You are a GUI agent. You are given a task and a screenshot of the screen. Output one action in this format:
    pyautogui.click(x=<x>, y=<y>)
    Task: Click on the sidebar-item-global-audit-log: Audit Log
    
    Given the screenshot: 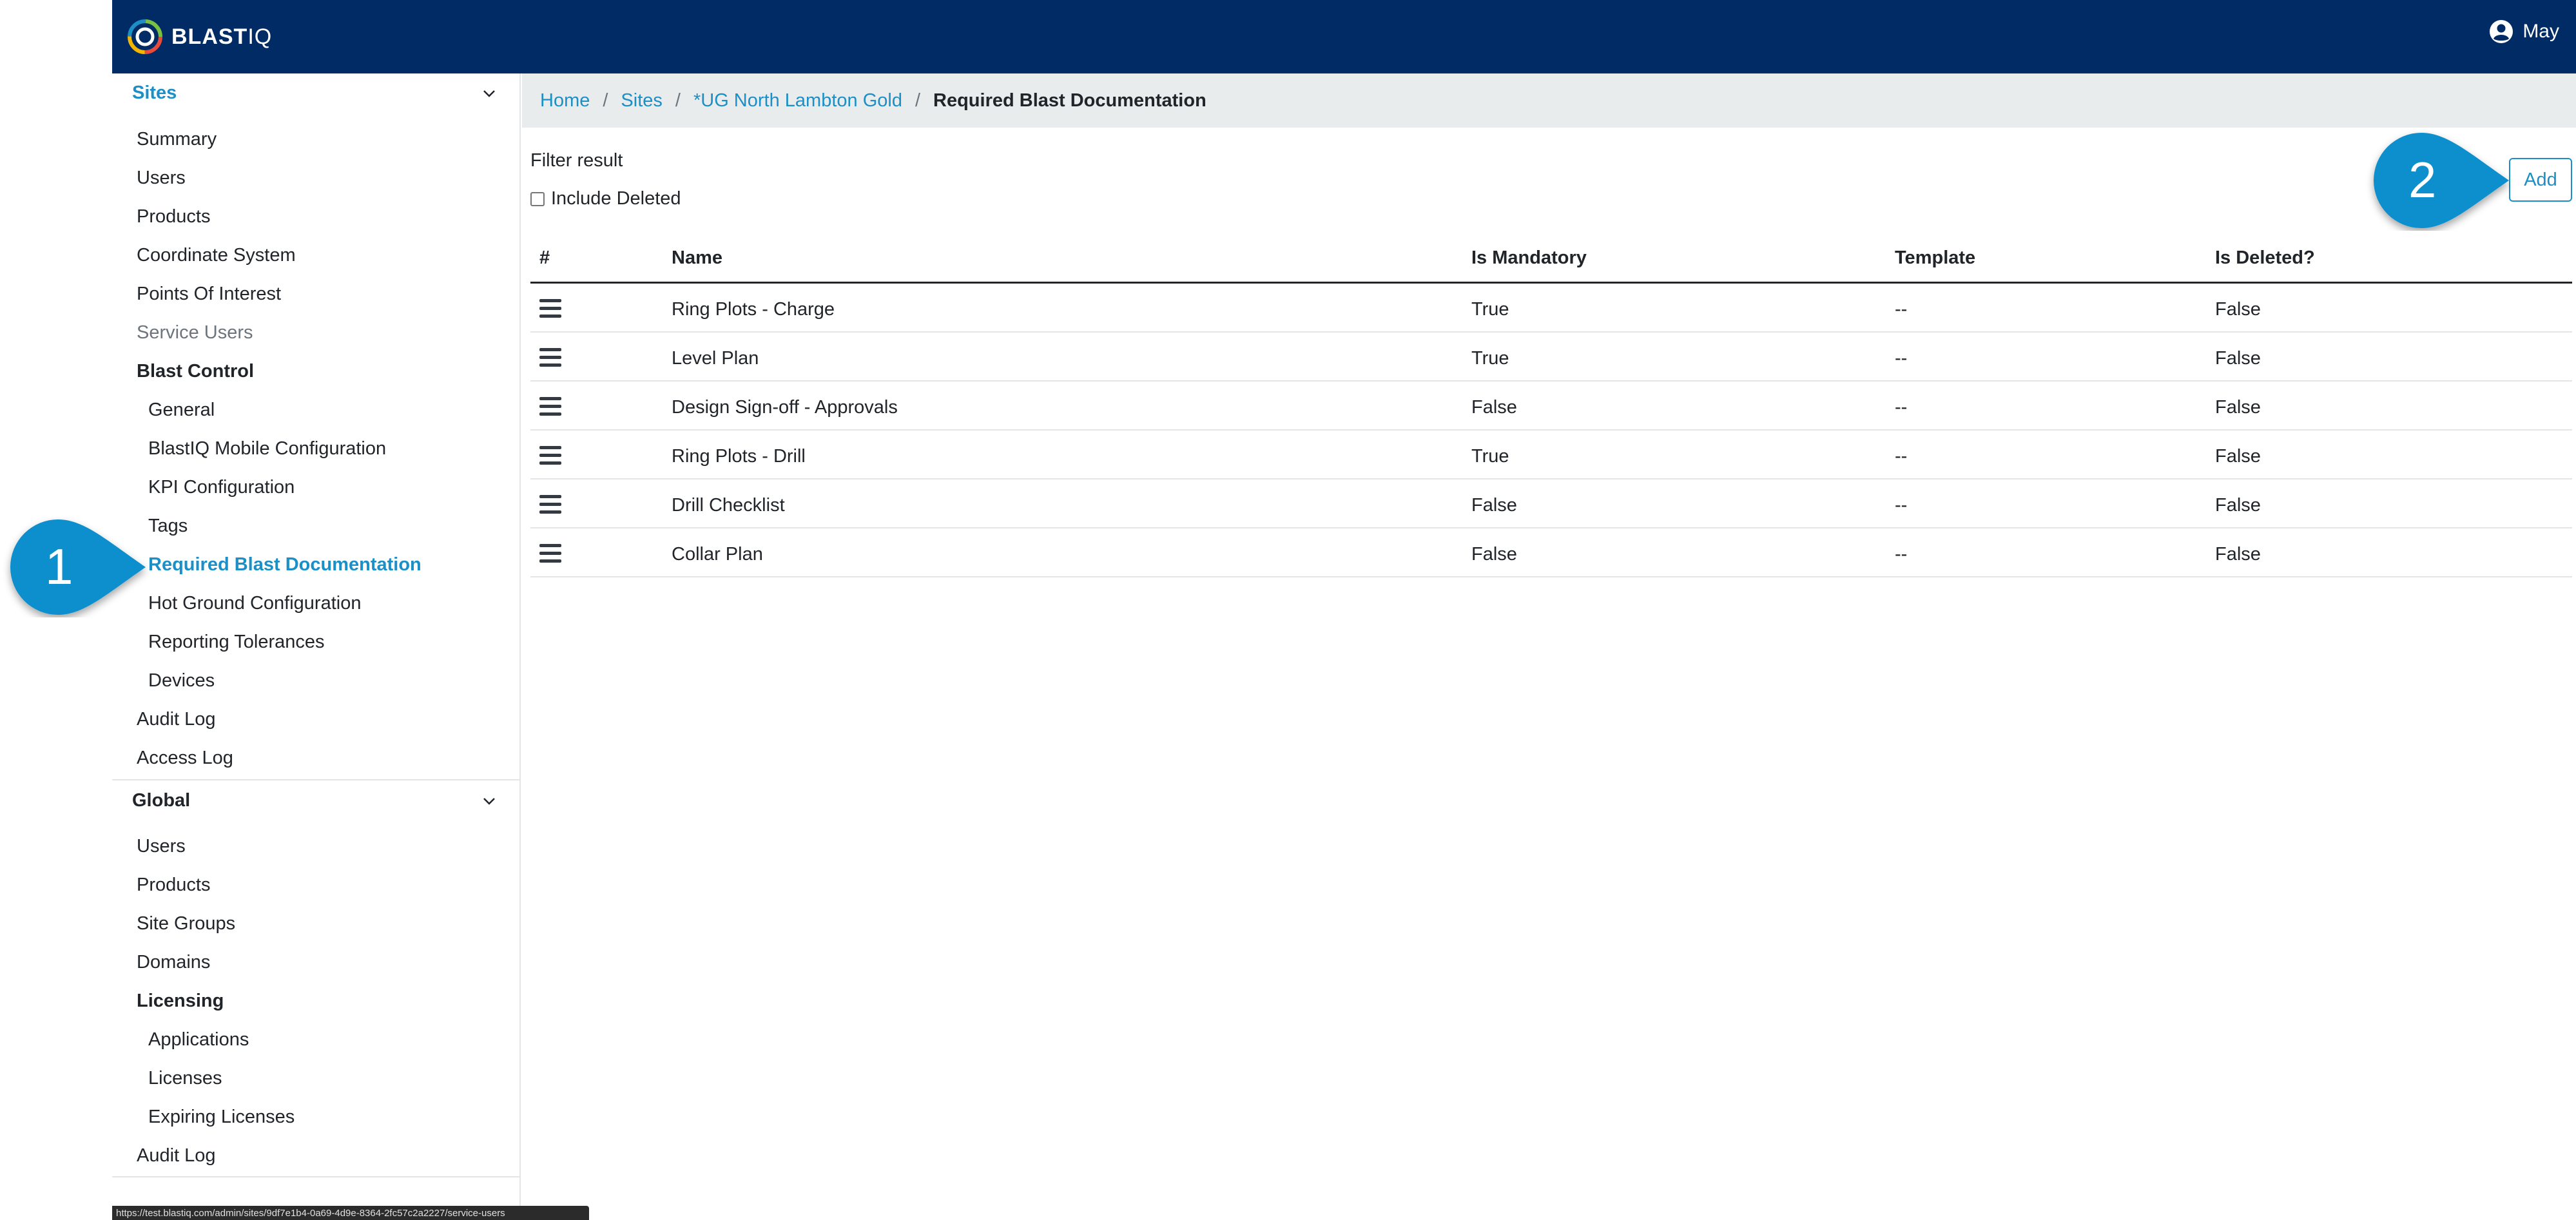 What is the action you would take?
    pyautogui.click(x=176, y=1156)
    